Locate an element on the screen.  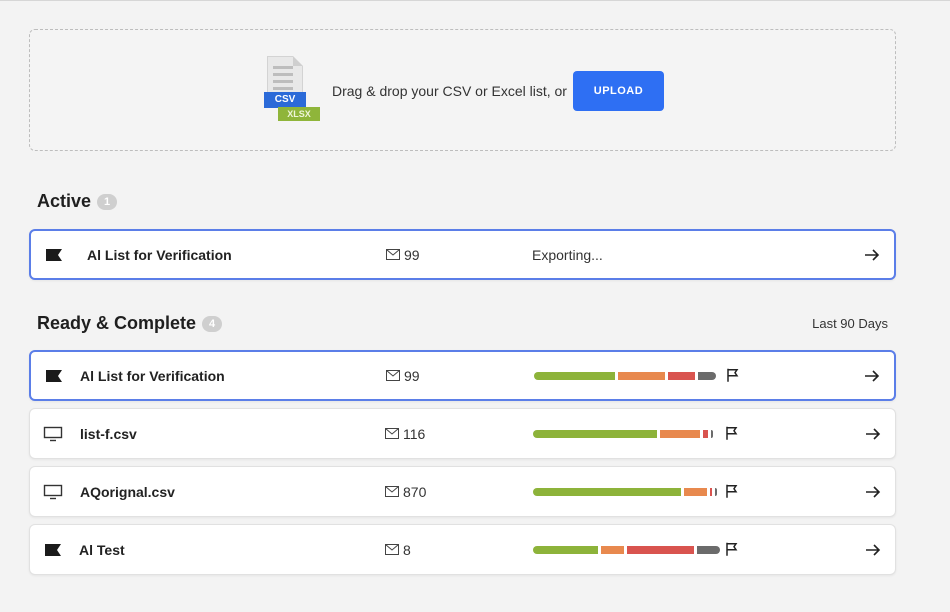
top-divider is located at coordinates (475, 2).